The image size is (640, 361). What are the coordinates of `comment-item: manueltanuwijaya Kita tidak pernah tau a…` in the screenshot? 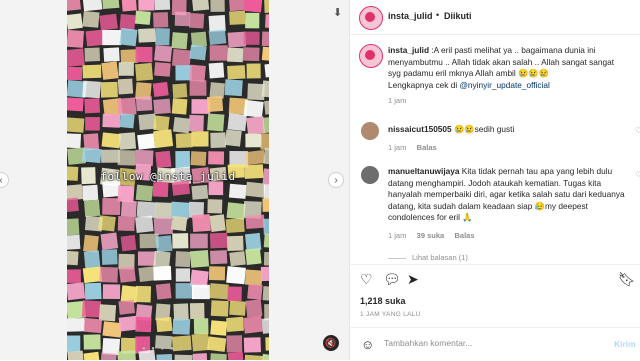 It's located at (508, 203).